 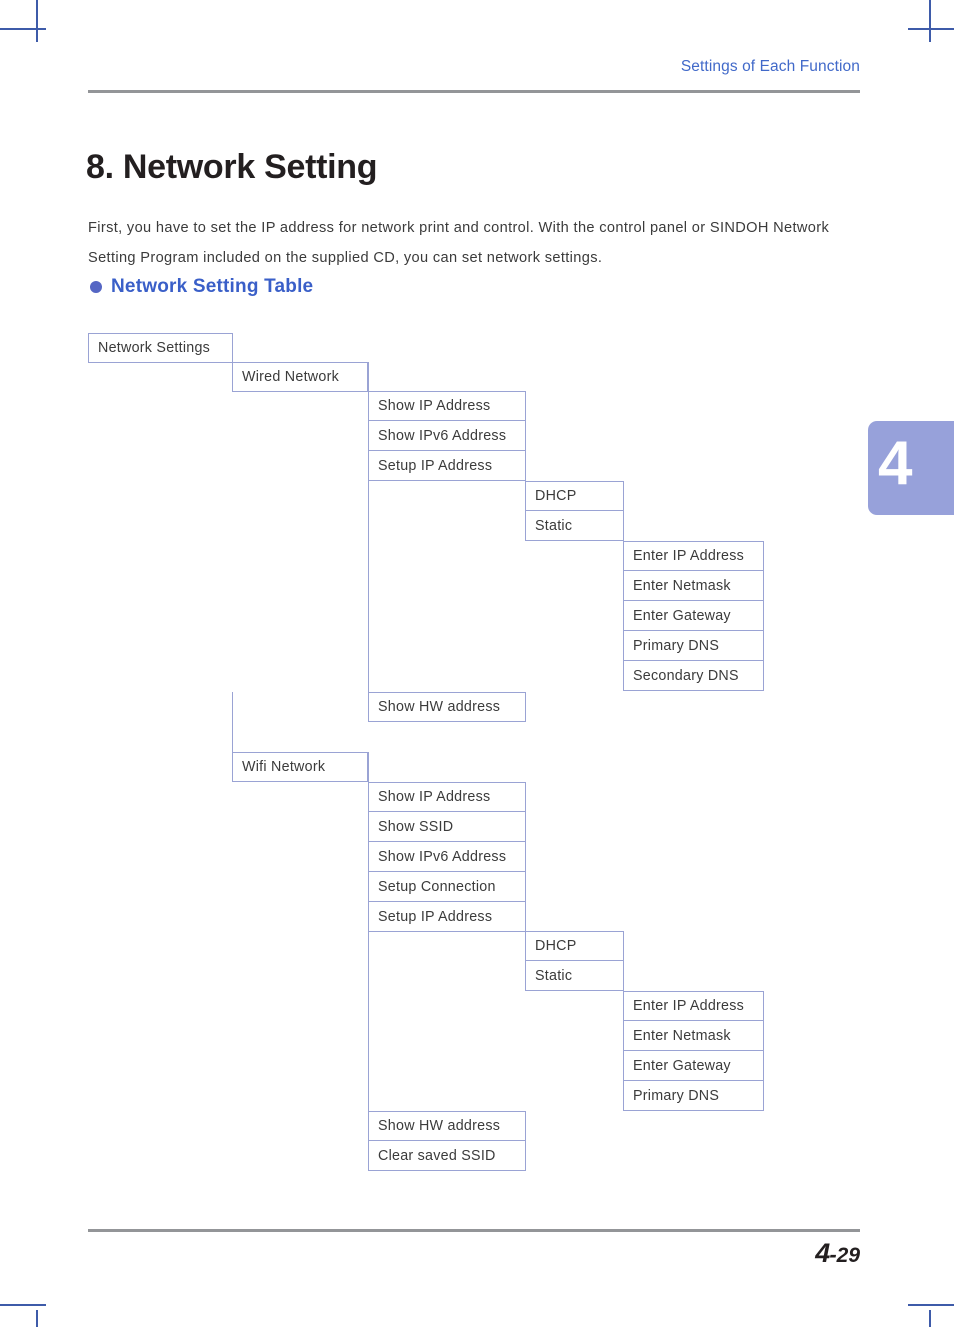 I want to click on tree-node: Setup Connection, so click(x=447, y=887).